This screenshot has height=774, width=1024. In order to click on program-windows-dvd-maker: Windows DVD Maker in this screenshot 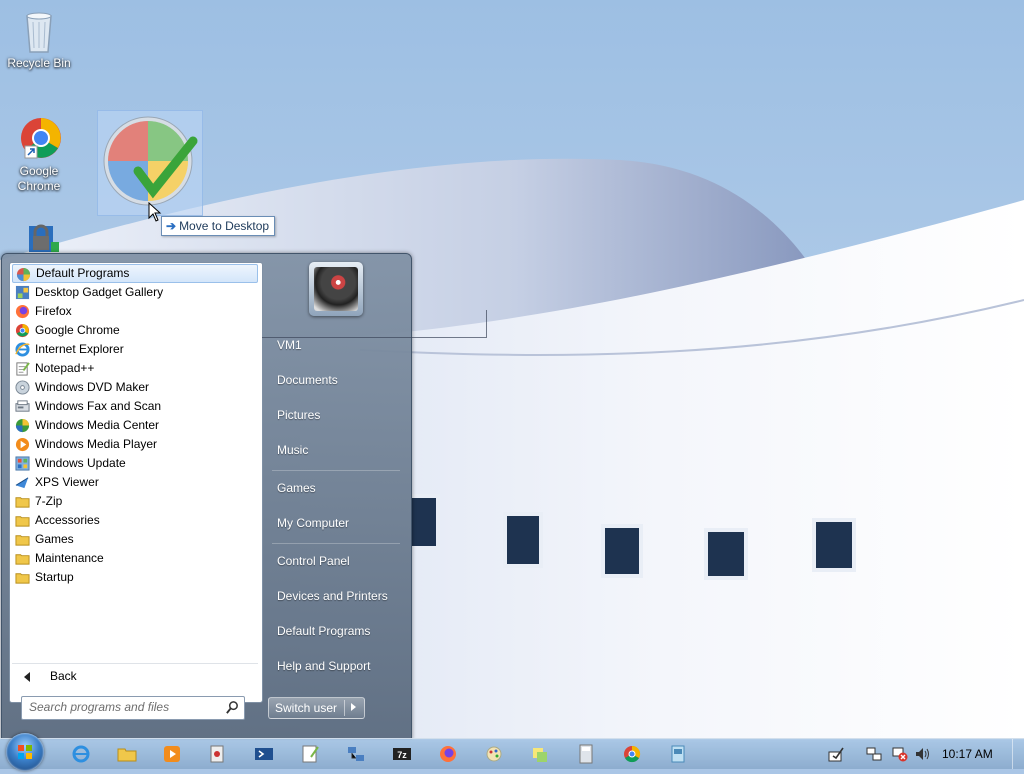, I will do `click(135, 387)`.